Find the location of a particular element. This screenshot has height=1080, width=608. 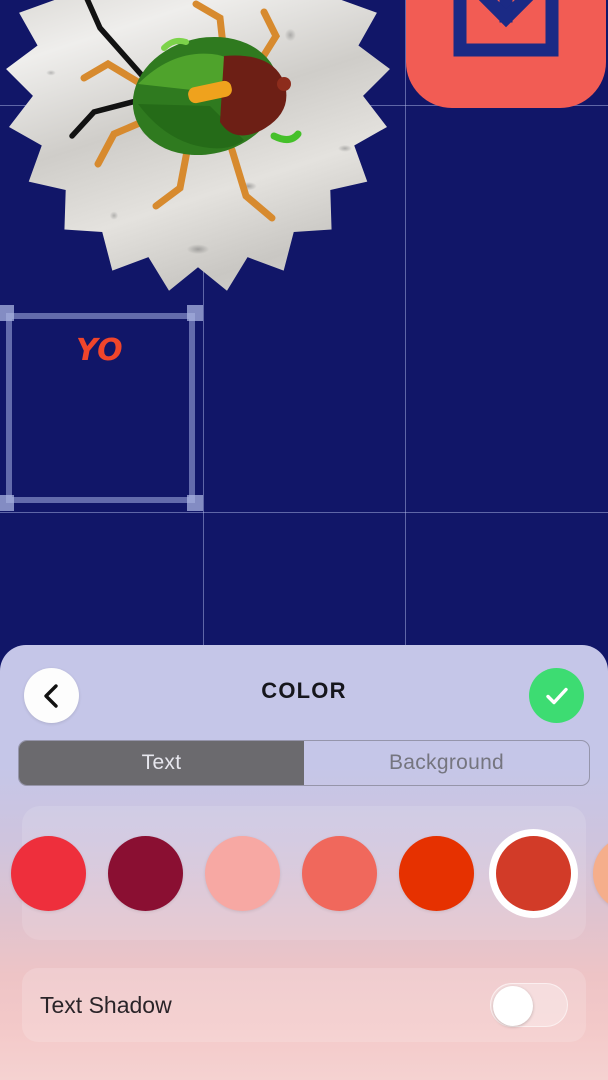

panel-title: COLOR is located at coordinates (304, 690).